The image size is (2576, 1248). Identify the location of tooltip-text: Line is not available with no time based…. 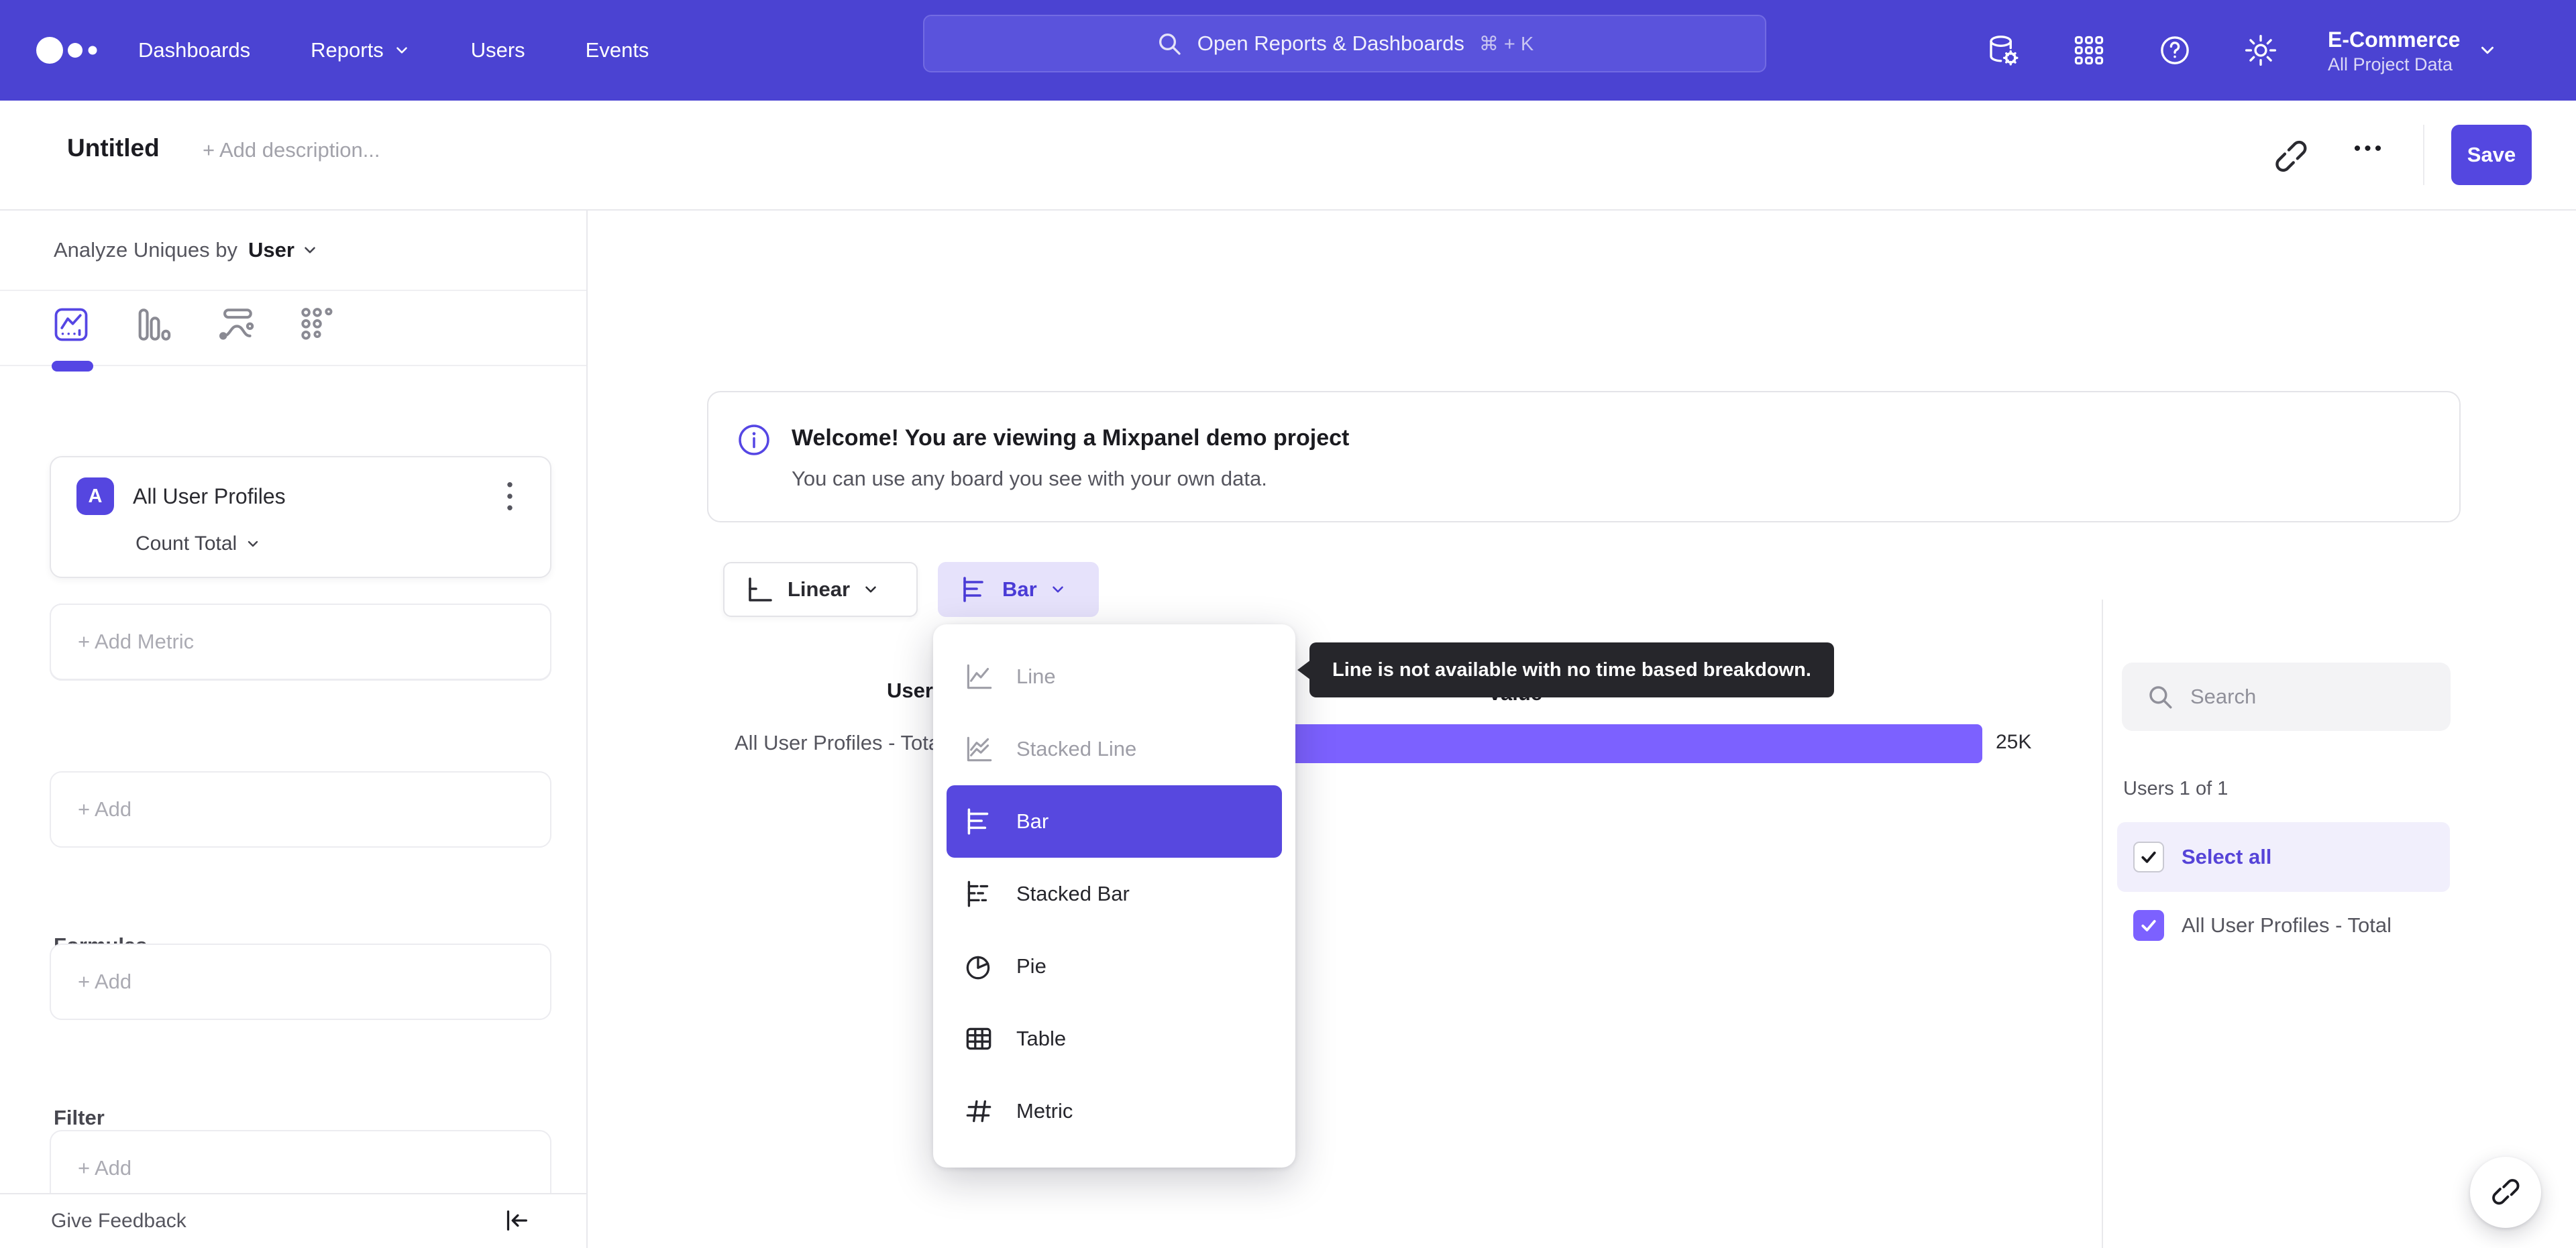
(1571, 670).